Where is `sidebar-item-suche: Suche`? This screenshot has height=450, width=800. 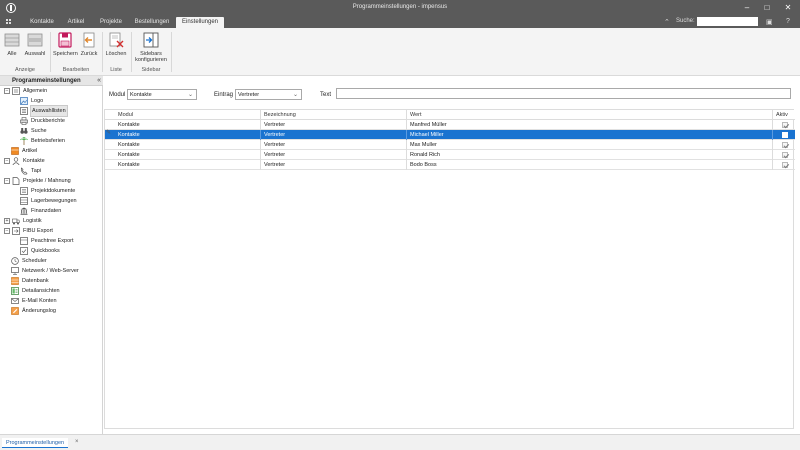
sidebar-item-suche: Suche is located at coordinates (61, 131).